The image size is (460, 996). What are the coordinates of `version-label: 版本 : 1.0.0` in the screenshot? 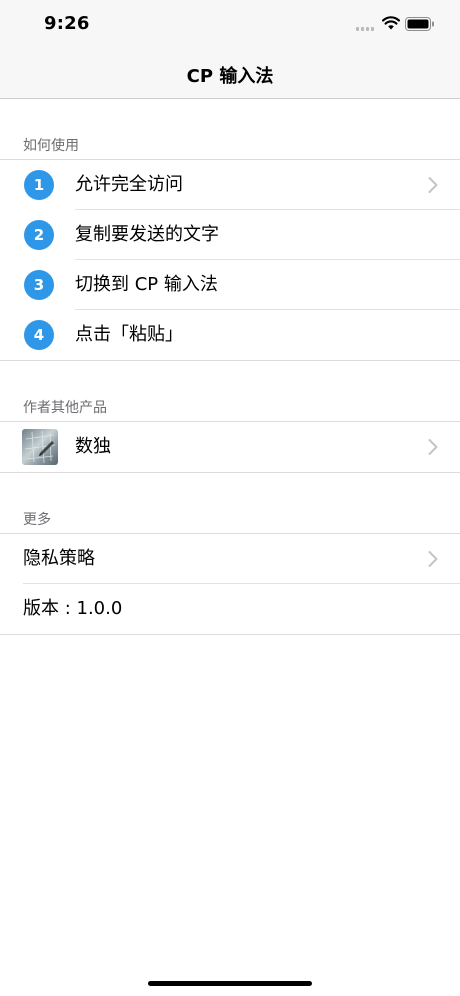 It's located at (73, 608).